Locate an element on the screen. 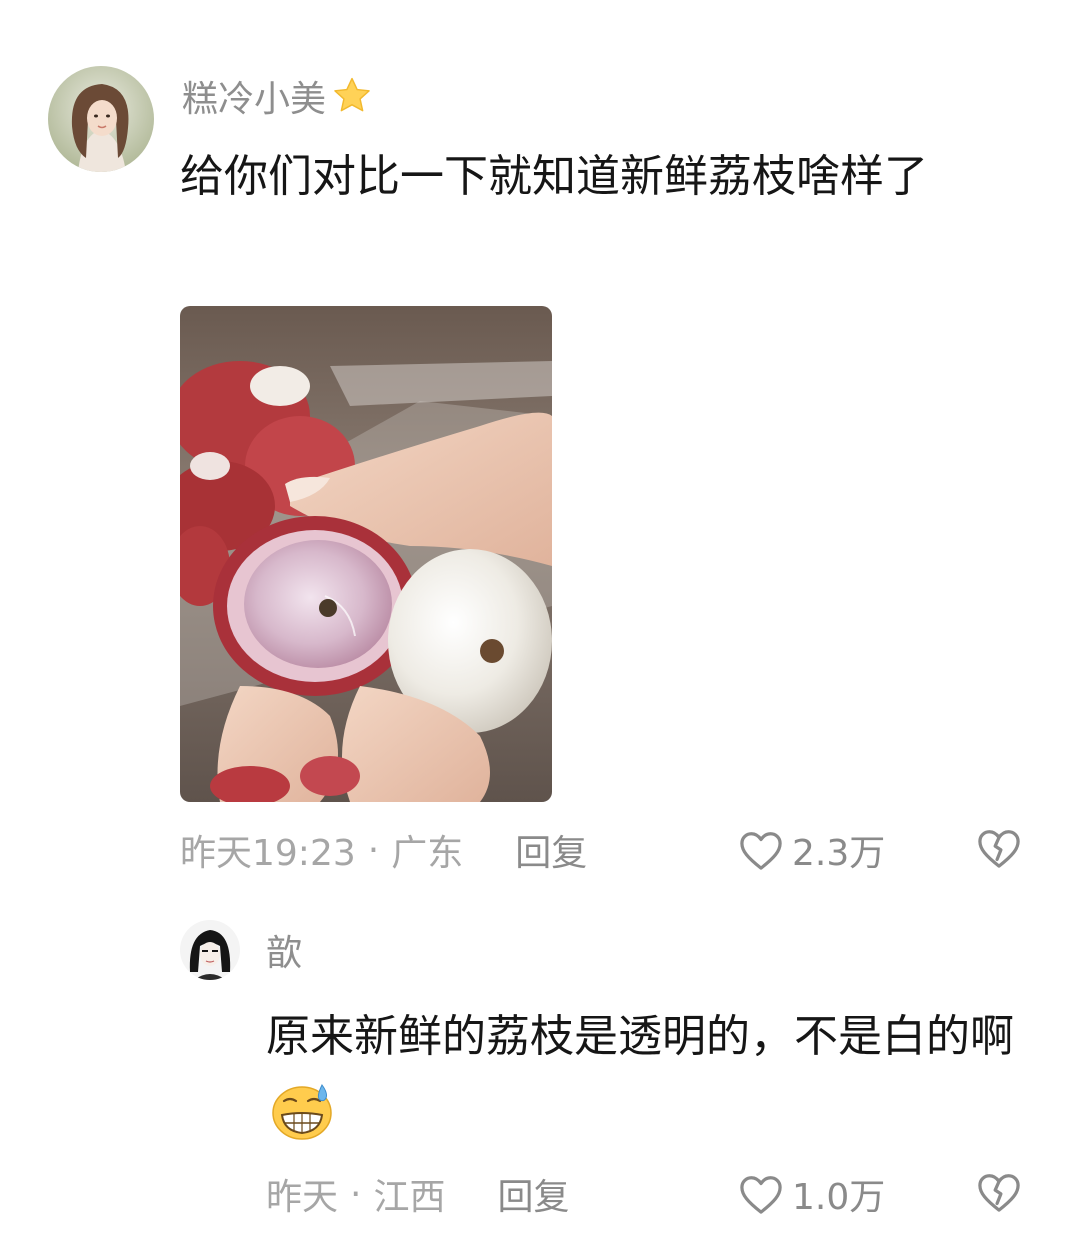  comment-meta: 昨天19:23 · 广东 回复 is located at coordinates (383, 850).